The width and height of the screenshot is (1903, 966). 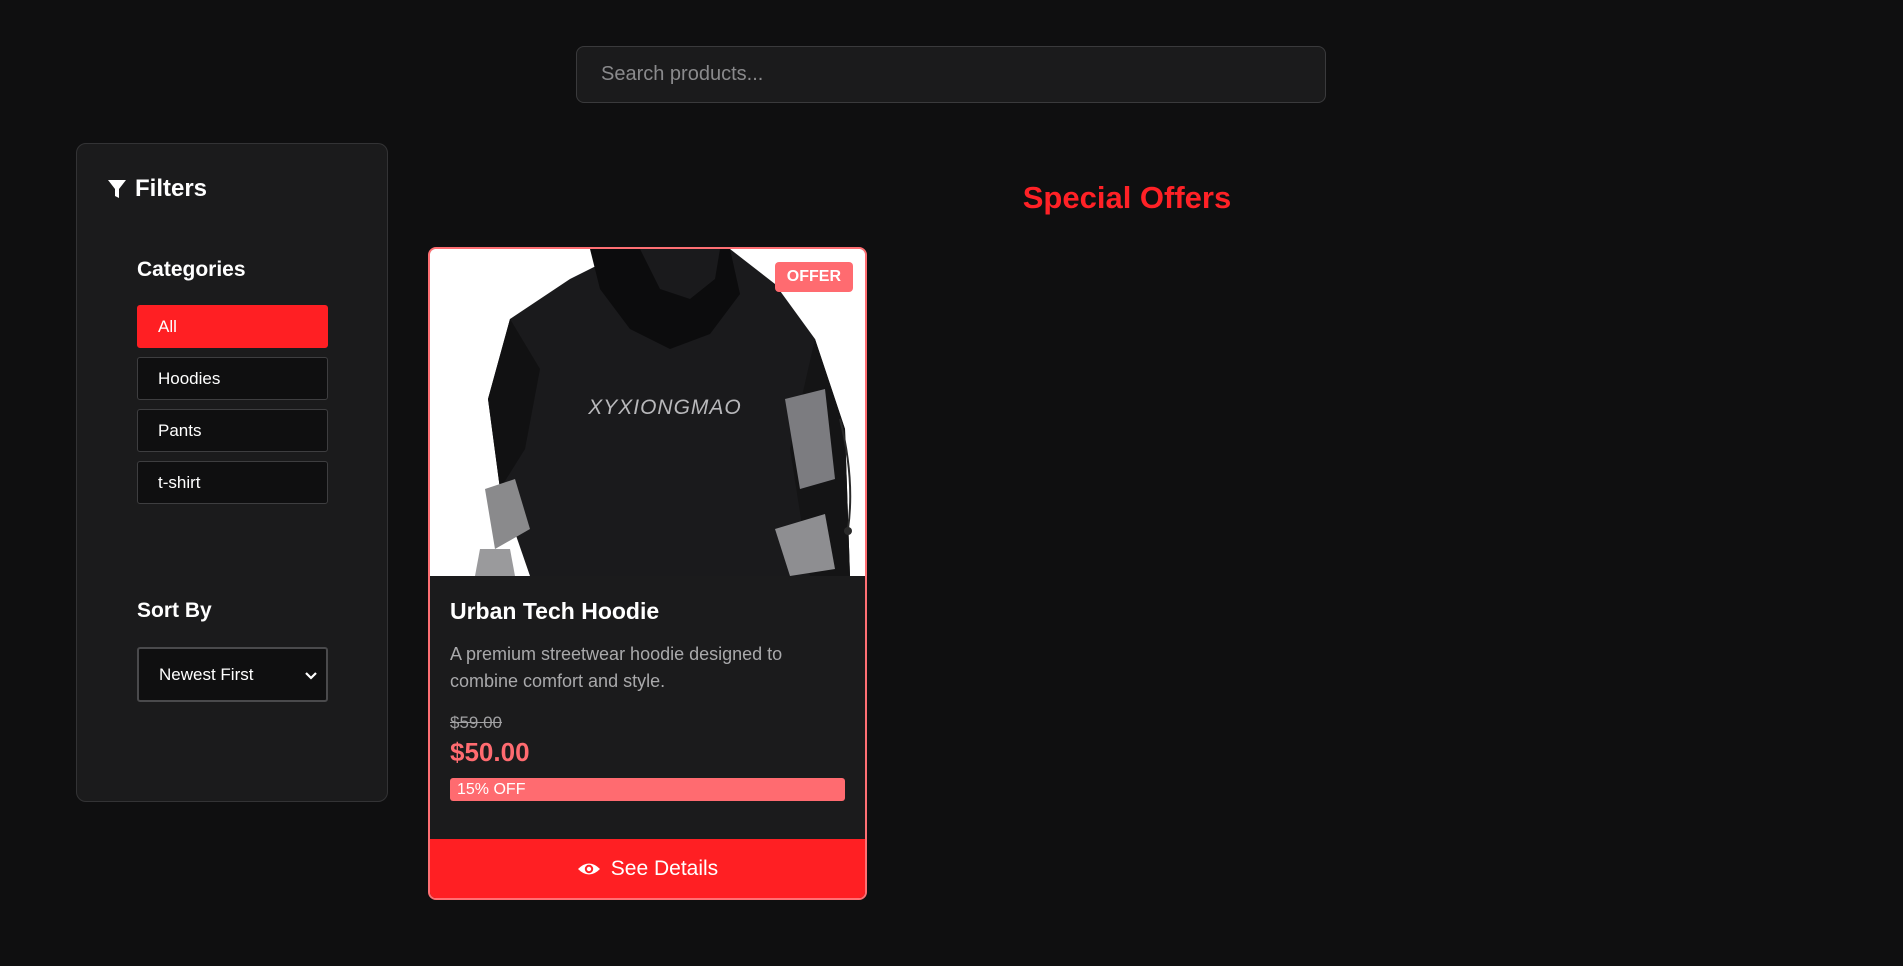 What do you see at coordinates (664, 868) in the screenshot?
I see `see-details-label: See Details` at bounding box center [664, 868].